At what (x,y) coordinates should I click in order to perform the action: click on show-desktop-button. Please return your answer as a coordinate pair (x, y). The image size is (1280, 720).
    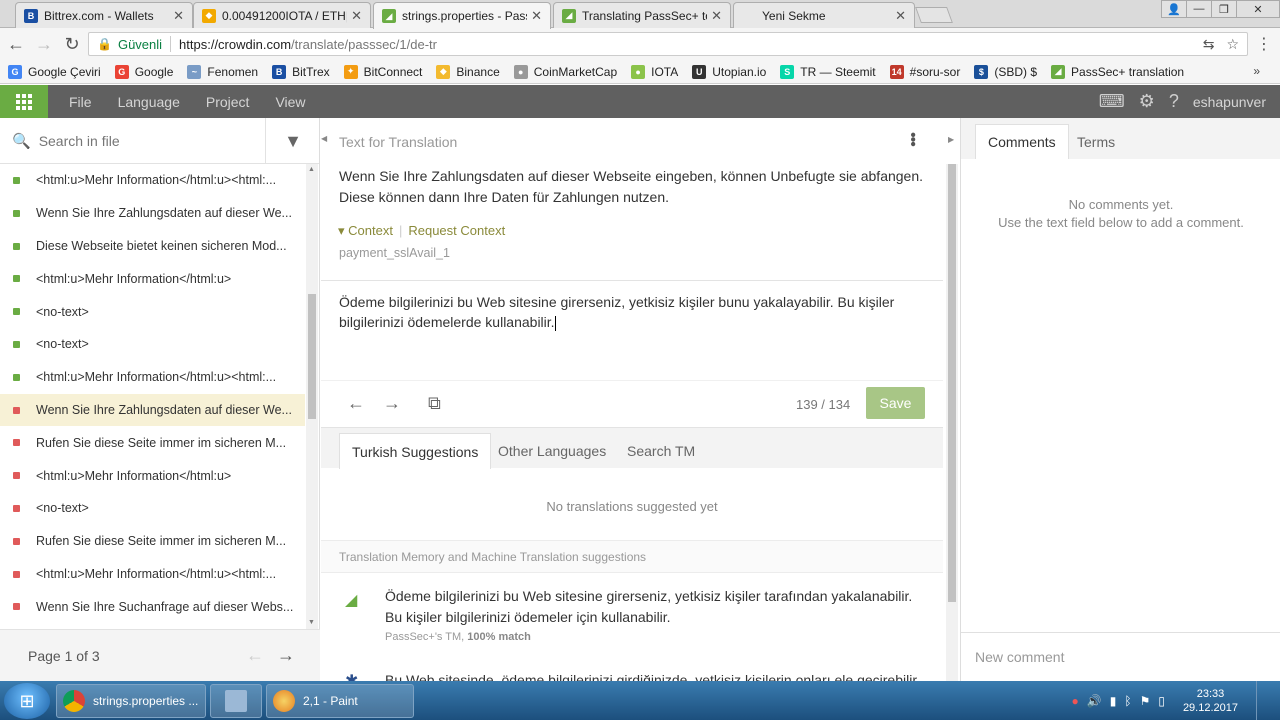
    Looking at the image, I should click on (1261, 700).